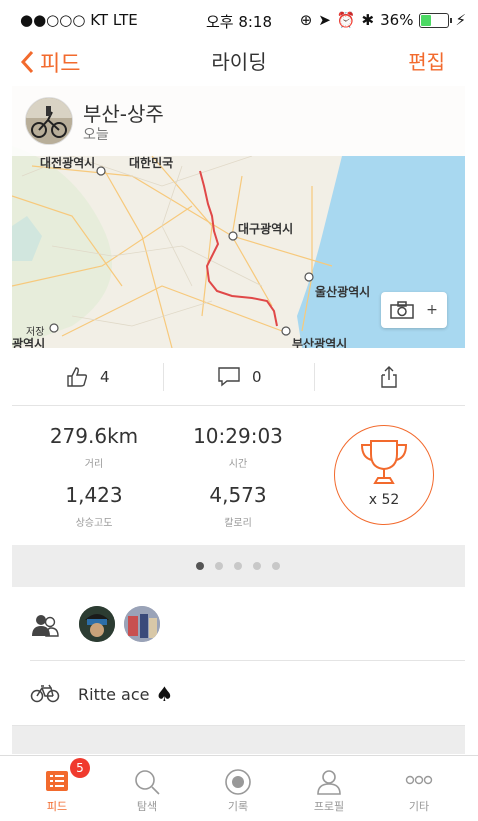  What do you see at coordinates (343, 292) in the screenshot?
I see `map-label-ulsan: 울산광역시` at bounding box center [343, 292].